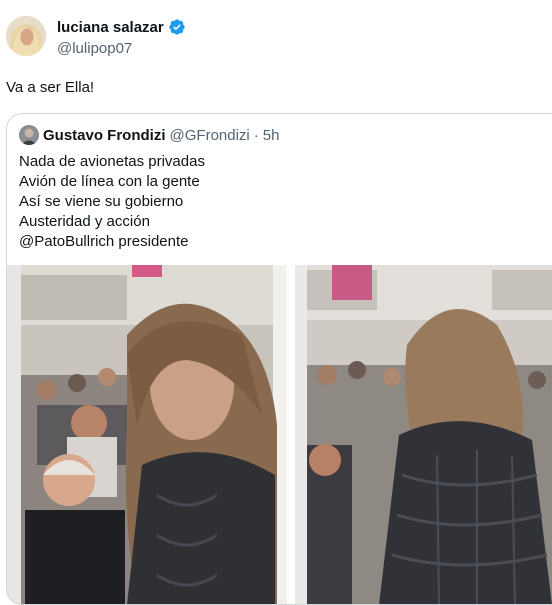 The height and width of the screenshot is (605, 552). Describe the element at coordinates (104, 241) in the screenshot. I see `quoted-tweet-line: @PatoBullrich presidente` at that location.